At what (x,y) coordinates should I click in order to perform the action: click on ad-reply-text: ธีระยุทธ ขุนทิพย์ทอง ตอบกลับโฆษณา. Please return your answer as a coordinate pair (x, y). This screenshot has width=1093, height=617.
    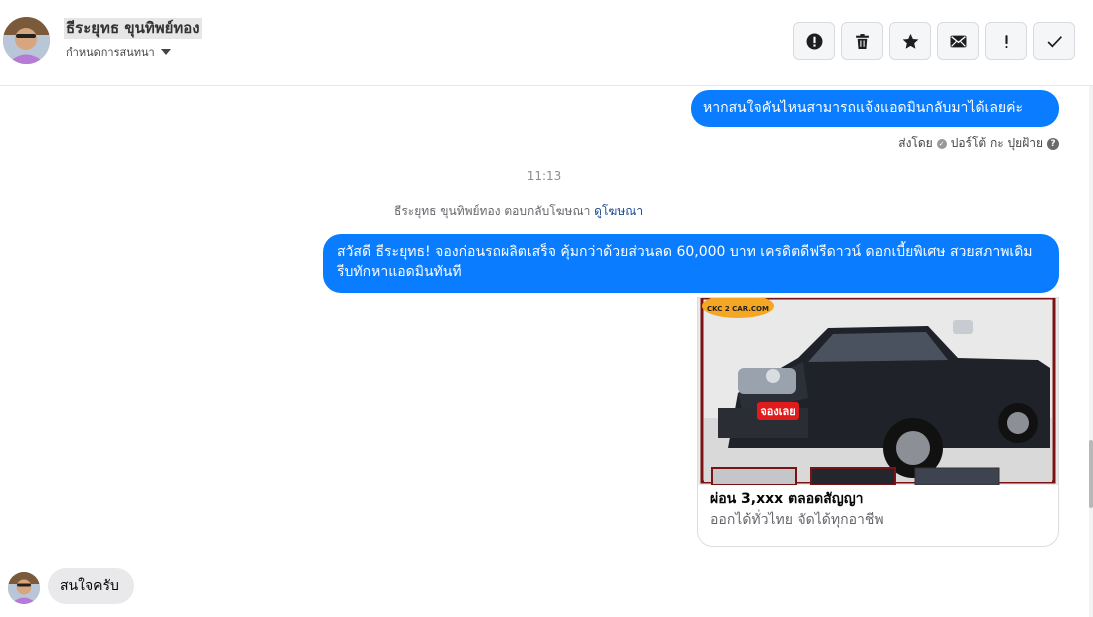
    Looking at the image, I should click on (492, 211).